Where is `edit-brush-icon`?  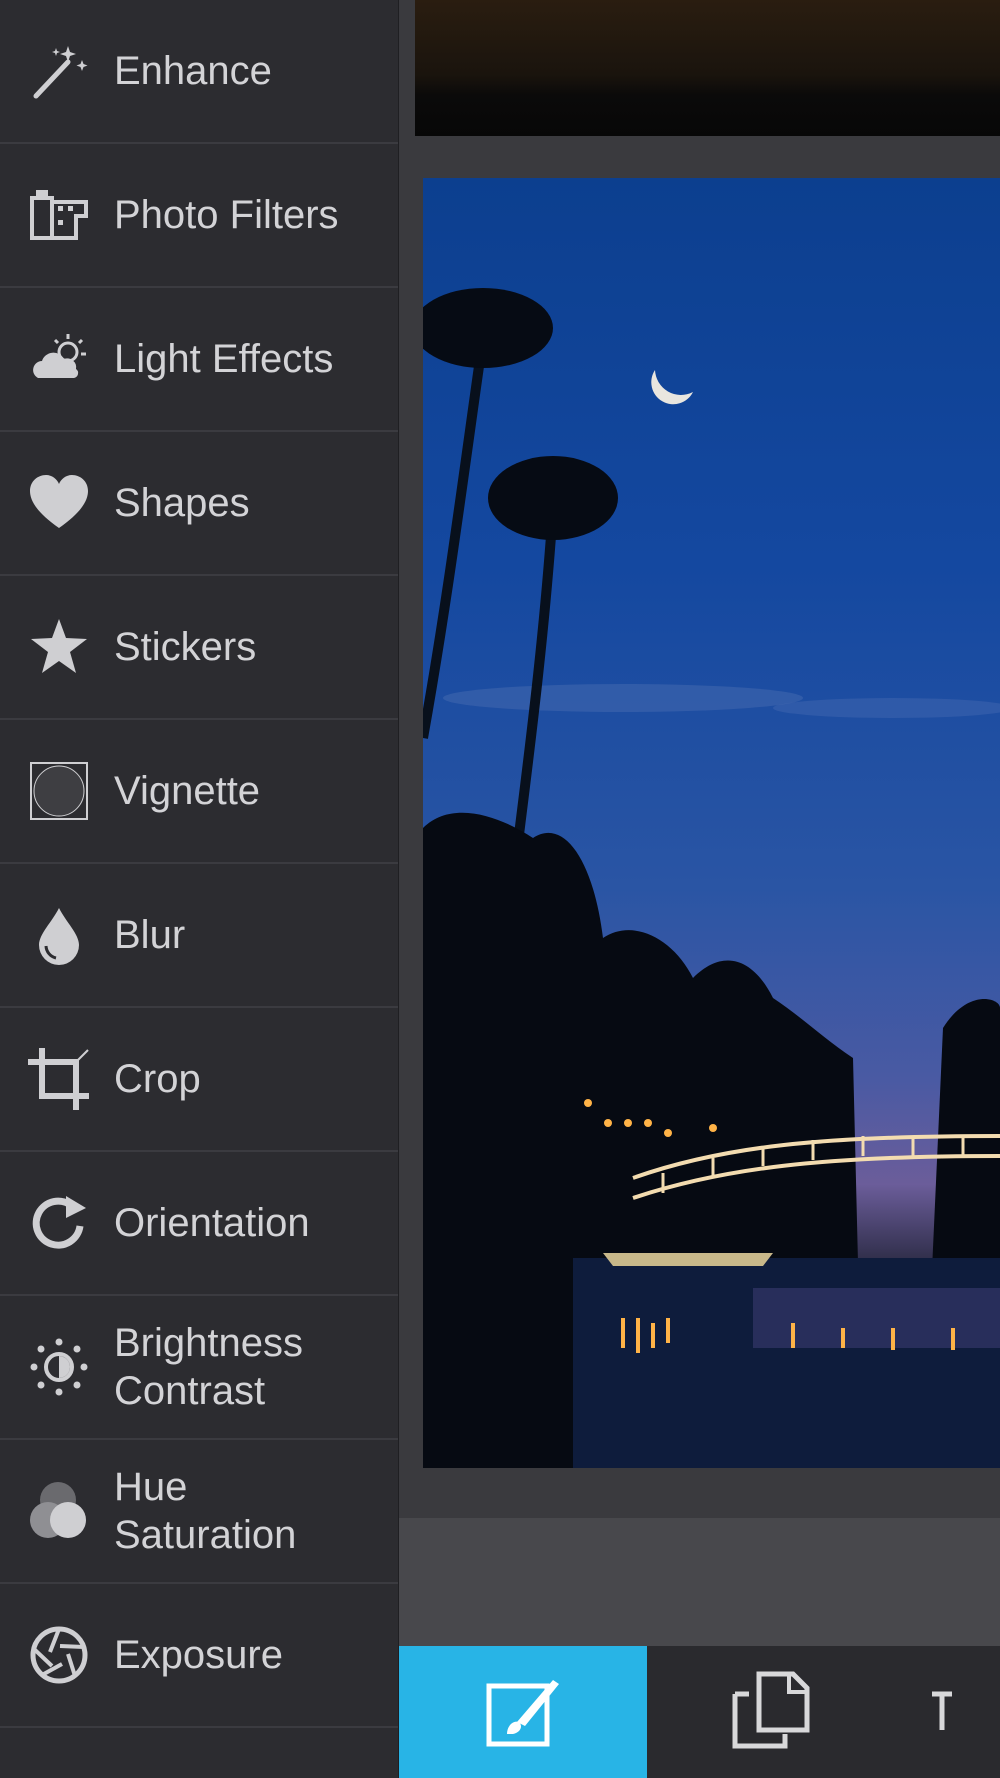
edit-brush-icon is located at coordinates (523, 1712).